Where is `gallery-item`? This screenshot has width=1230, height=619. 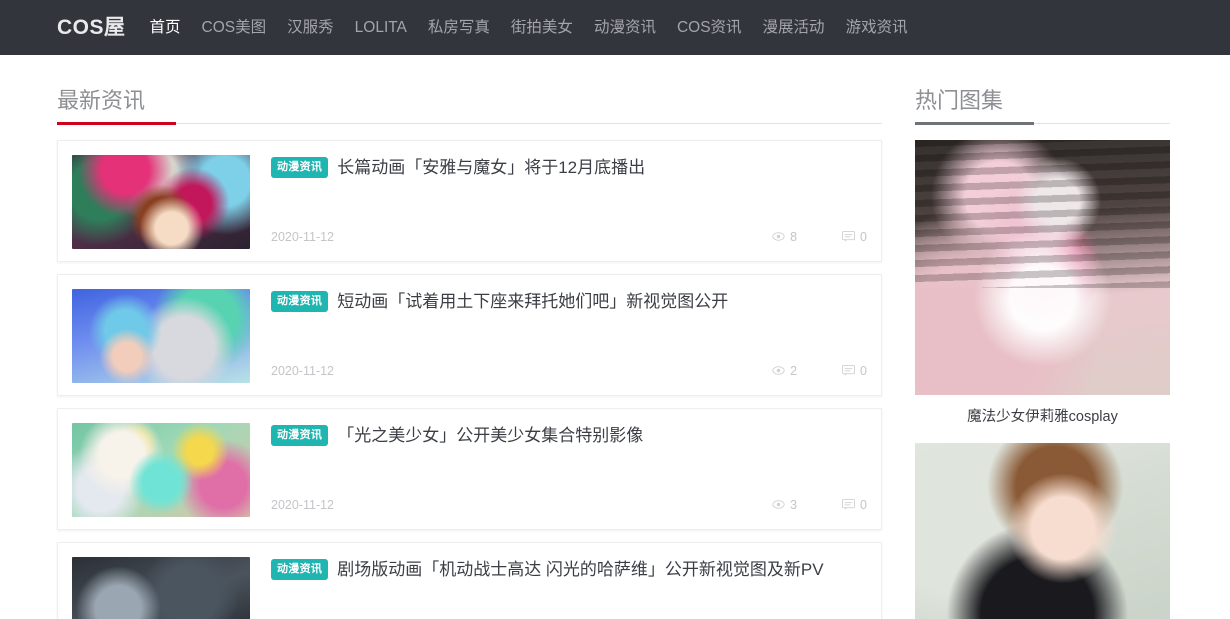 gallery-item is located at coordinates (1042, 530).